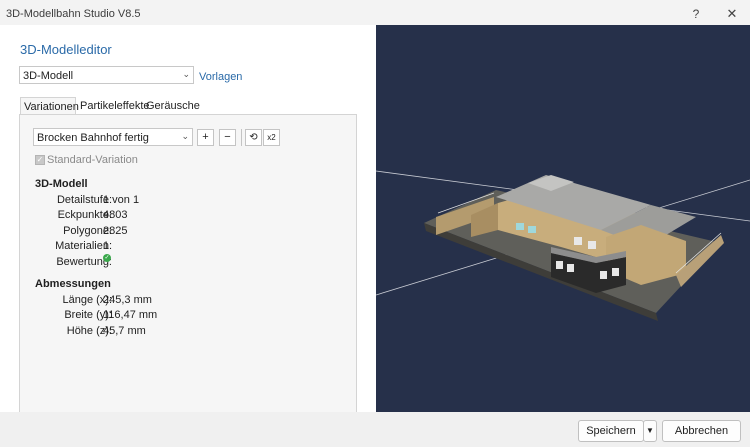  I want to click on refresh-icon: ⟲, so click(253, 137).